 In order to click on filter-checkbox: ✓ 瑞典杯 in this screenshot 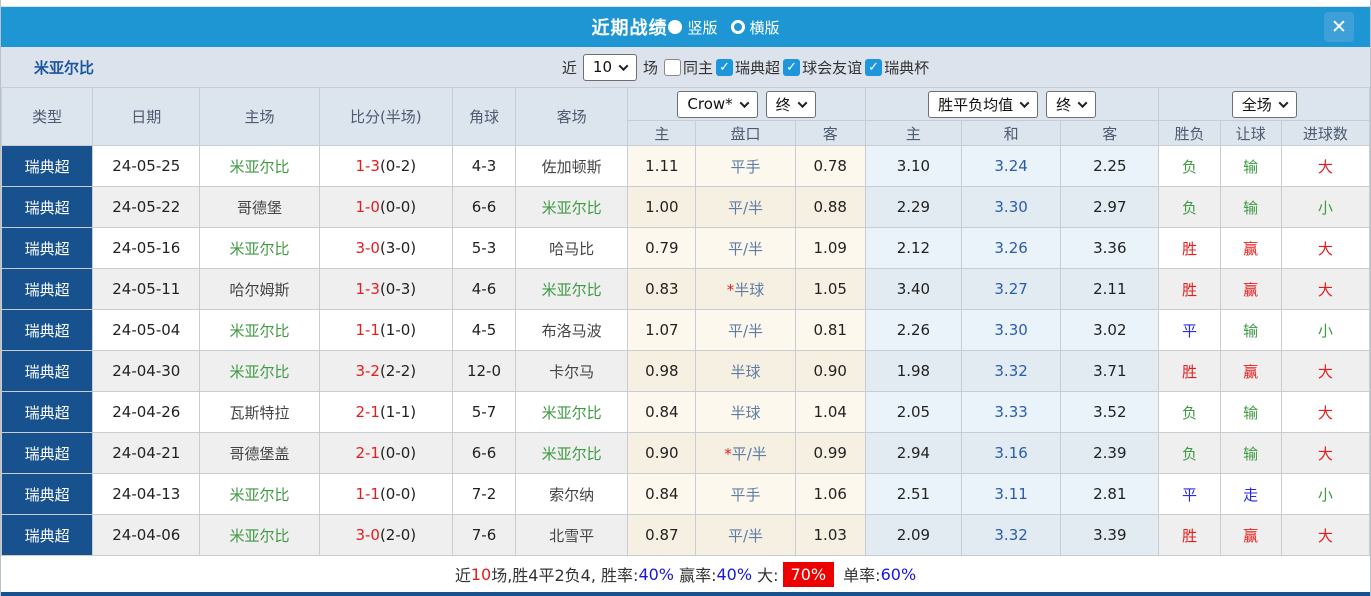, I will do `click(897, 67)`.